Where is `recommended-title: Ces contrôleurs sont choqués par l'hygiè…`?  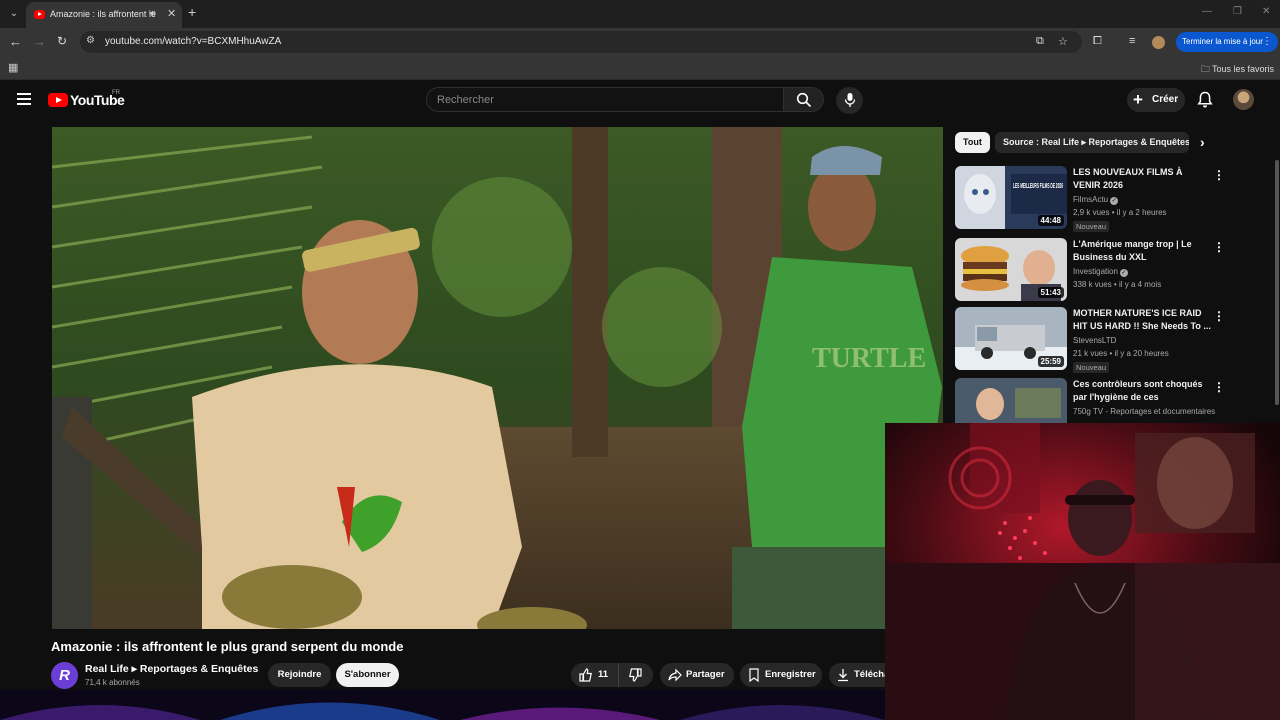
recommended-title: Ces contrôleurs sont choqués par l'hygiè… is located at coordinates (1142, 391).